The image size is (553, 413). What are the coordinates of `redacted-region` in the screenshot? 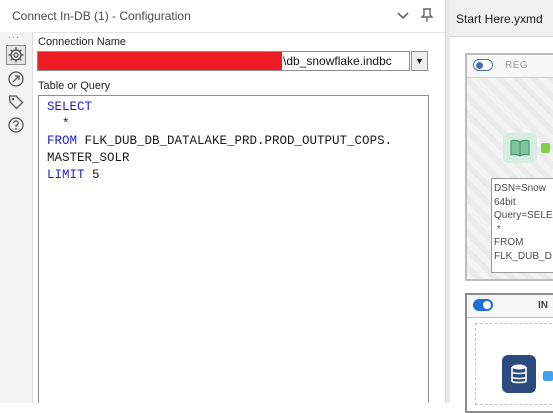 It's located at (160, 61).